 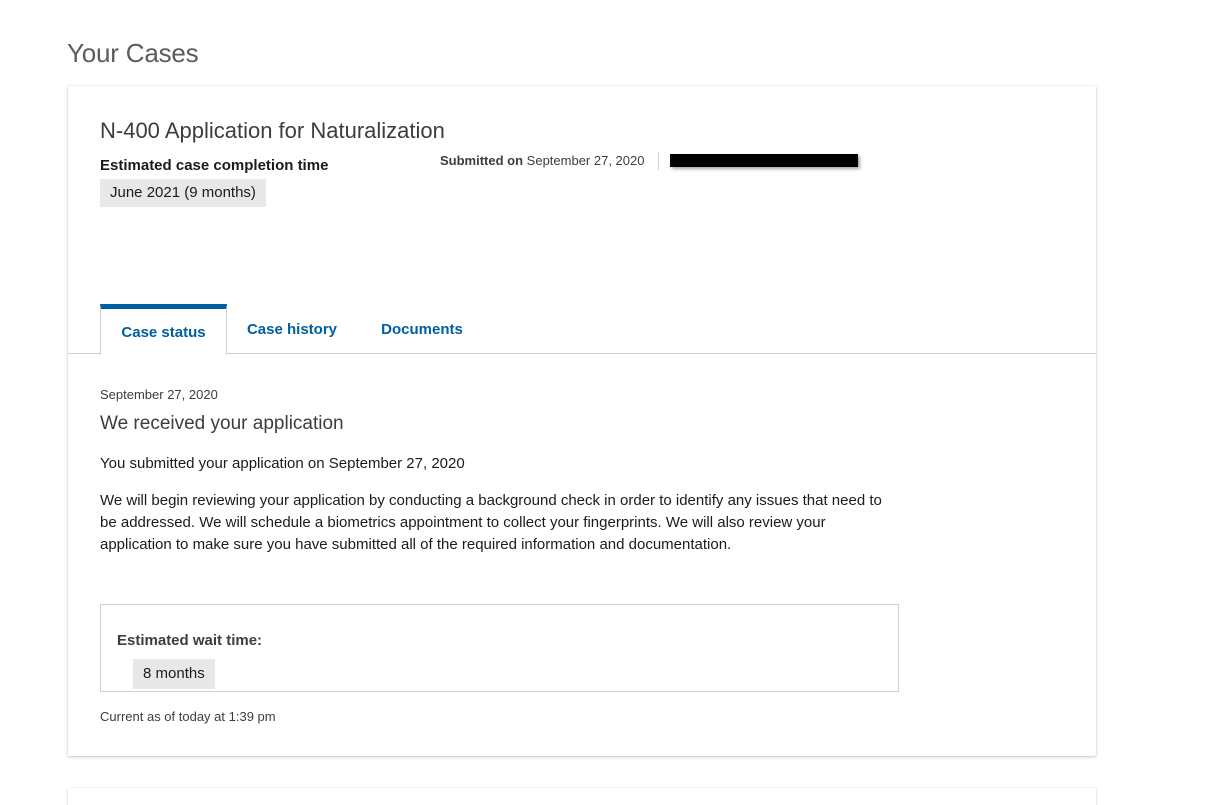 What do you see at coordinates (764, 160) in the screenshot?
I see `redaction-bar` at bounding box center [764, 160].